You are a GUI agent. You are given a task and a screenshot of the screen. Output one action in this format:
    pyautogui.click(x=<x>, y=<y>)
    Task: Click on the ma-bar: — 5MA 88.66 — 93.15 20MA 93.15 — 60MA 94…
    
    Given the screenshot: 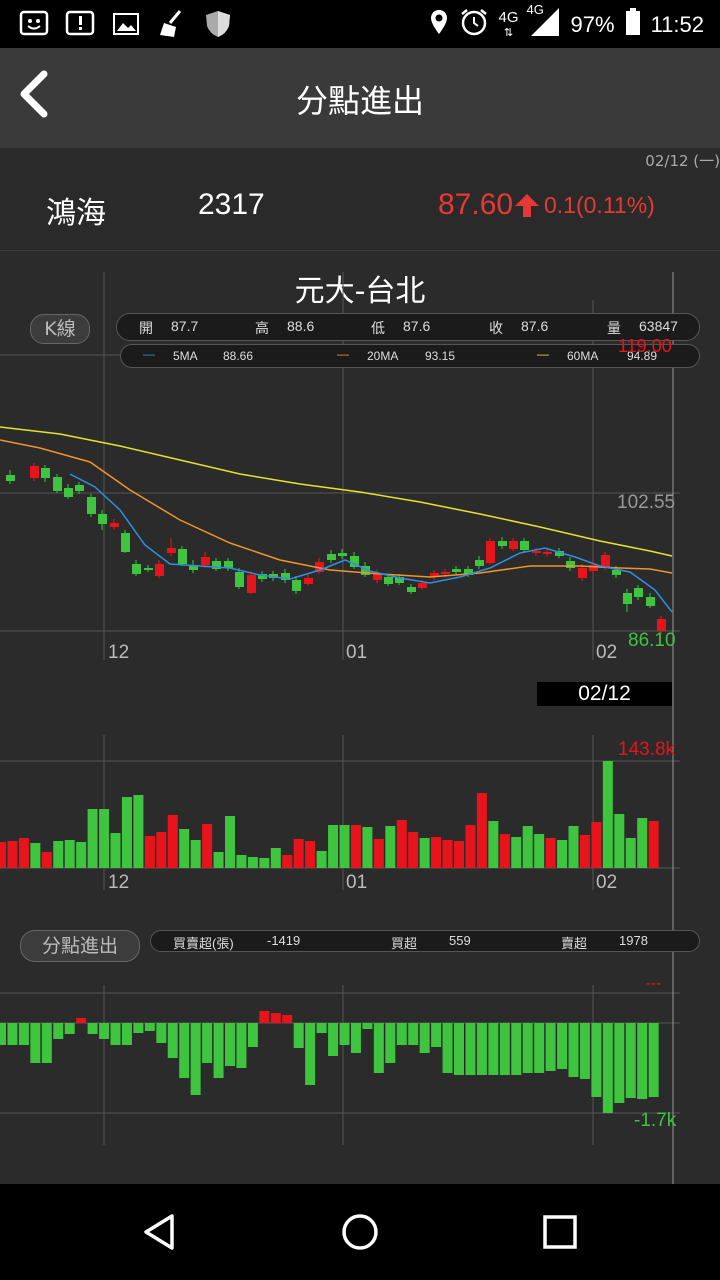 What is the action you would take?
    pyautogui.click(x=410, y=356)
    